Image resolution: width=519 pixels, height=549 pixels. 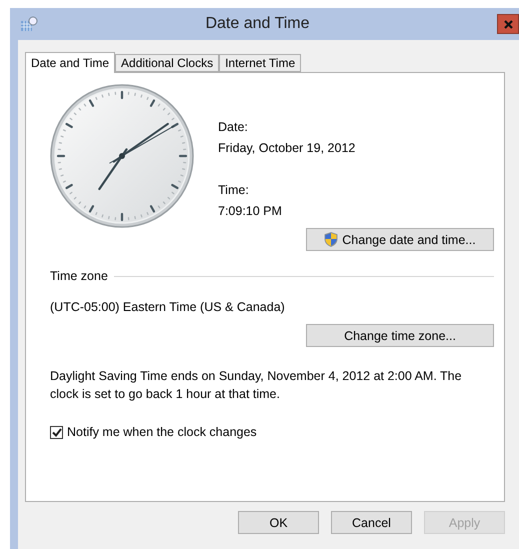 What do you see at coordinates (371, 522) in the screenshot?
I see `dialog-button: Cancel` at bounding box center [371, 522].